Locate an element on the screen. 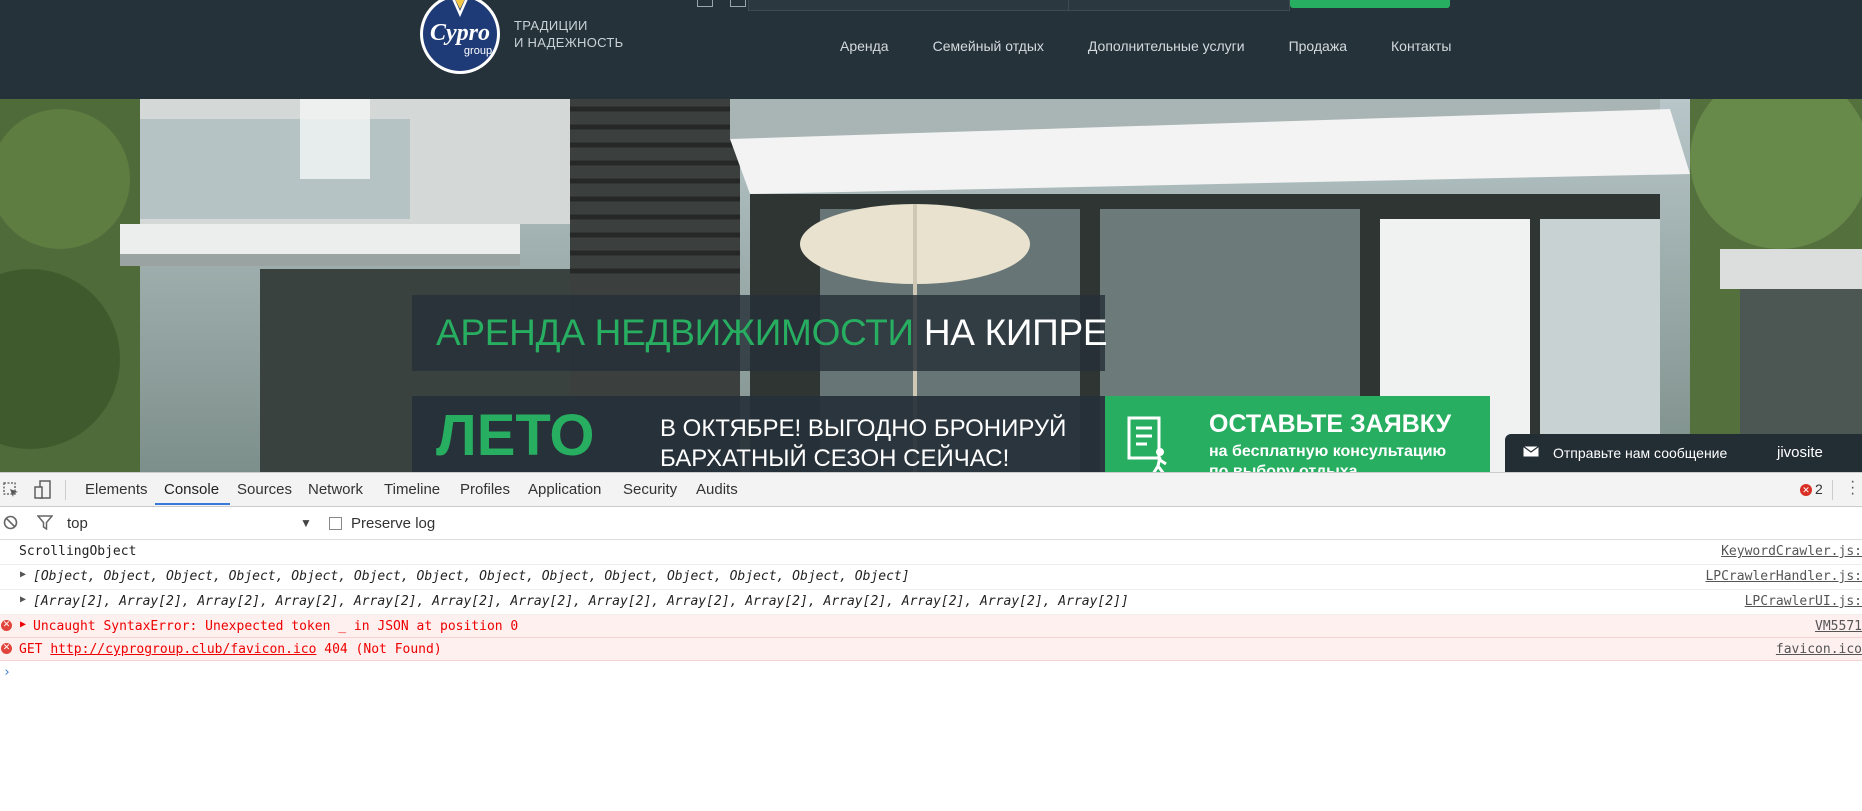 The height and width of the screenshot is (811, 1862). tab-profiles: Profiles is located at coordinates (485, 489).